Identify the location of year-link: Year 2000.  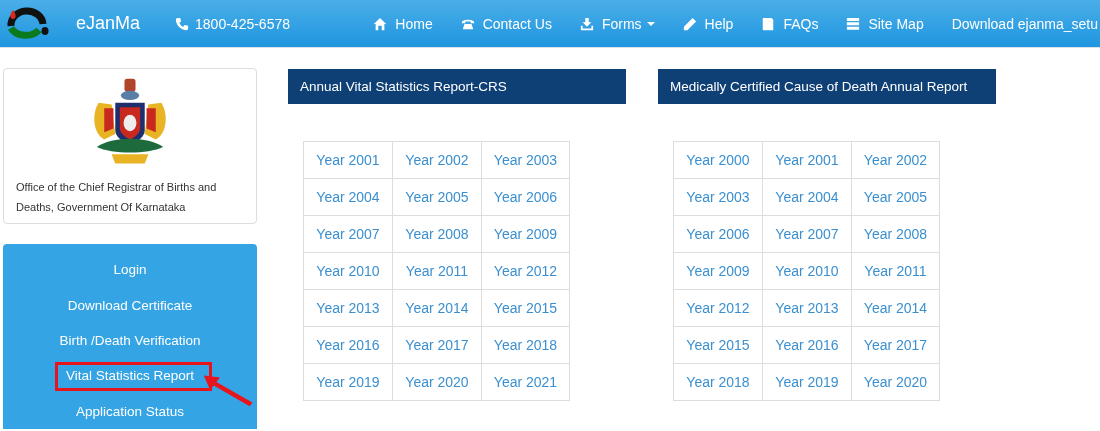
(718, 160).